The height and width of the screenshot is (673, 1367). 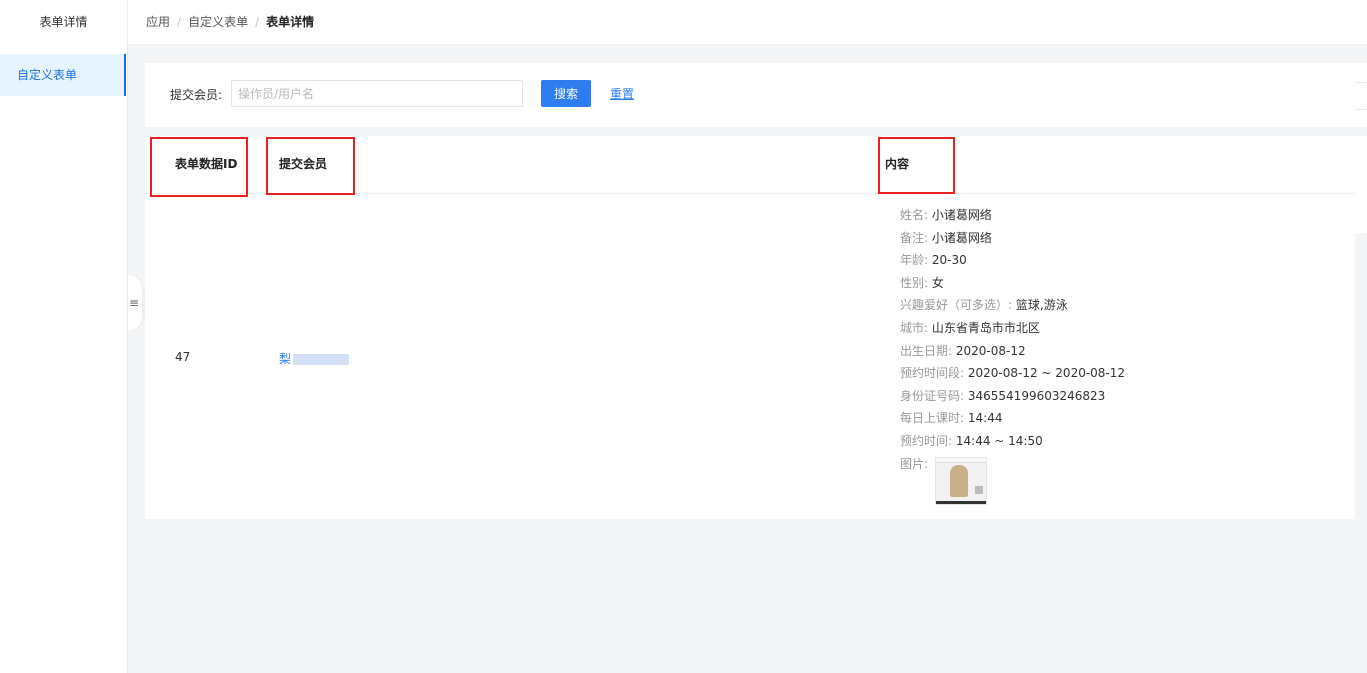 I want to click on breadcrumb-item-current: 表单详情, so click(x=290, y=22).